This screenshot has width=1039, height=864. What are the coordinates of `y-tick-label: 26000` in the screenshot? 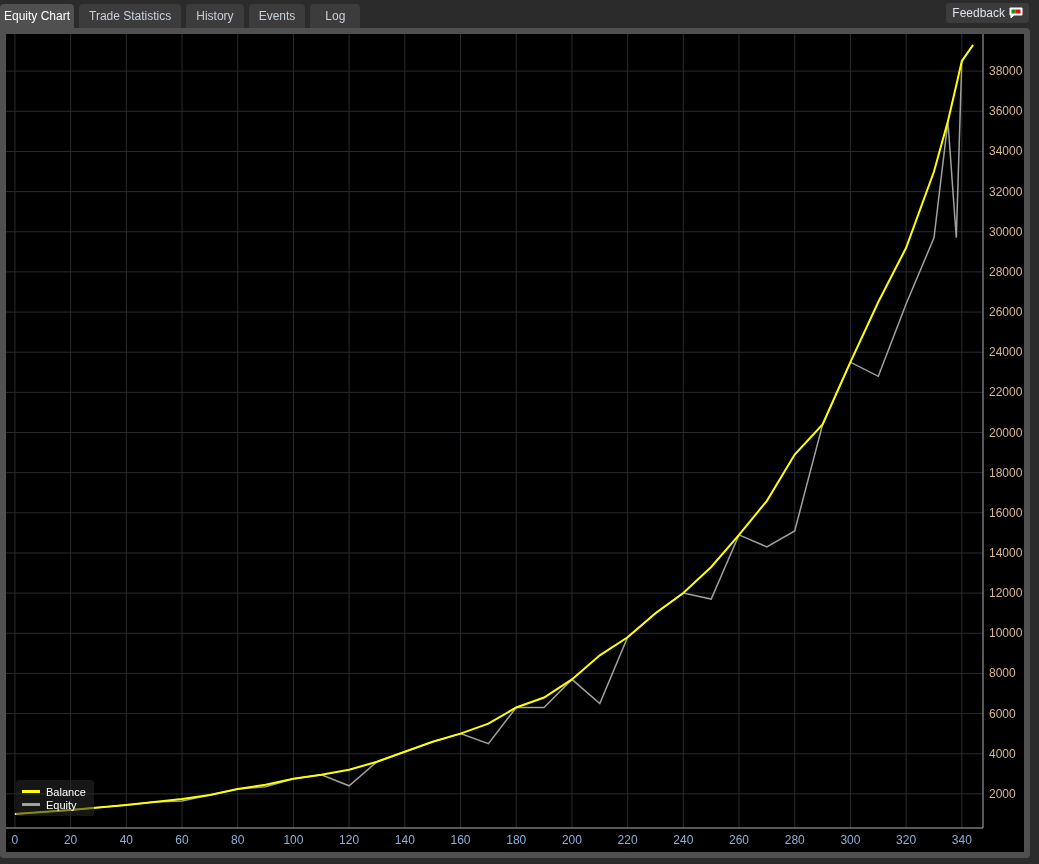 It's located at (1006, 312).